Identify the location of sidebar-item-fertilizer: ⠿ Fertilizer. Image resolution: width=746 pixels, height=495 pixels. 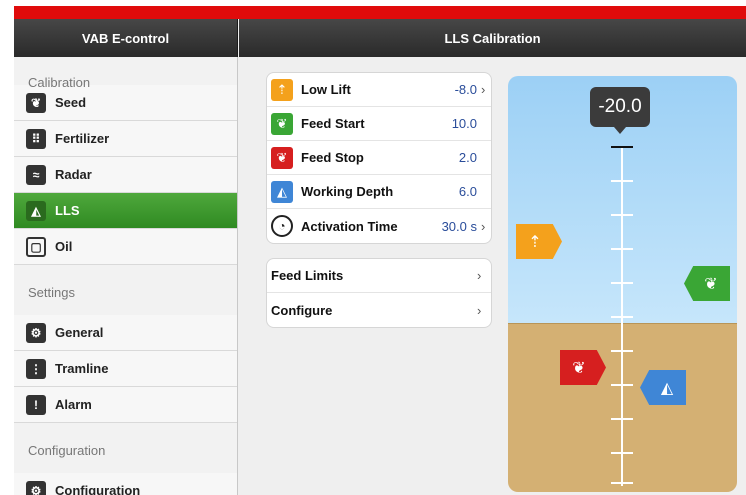
(125, 139).